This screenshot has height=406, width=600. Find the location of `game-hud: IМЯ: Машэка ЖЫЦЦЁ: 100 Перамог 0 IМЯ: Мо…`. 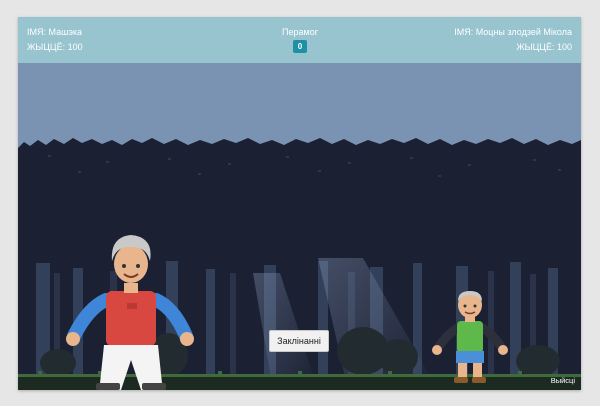

game-hud: IМЯ: Машэка ЖЫЦЦЁ: 100 Перамог 0 IМЯ: Мо… is located at coordinates (299, 40).